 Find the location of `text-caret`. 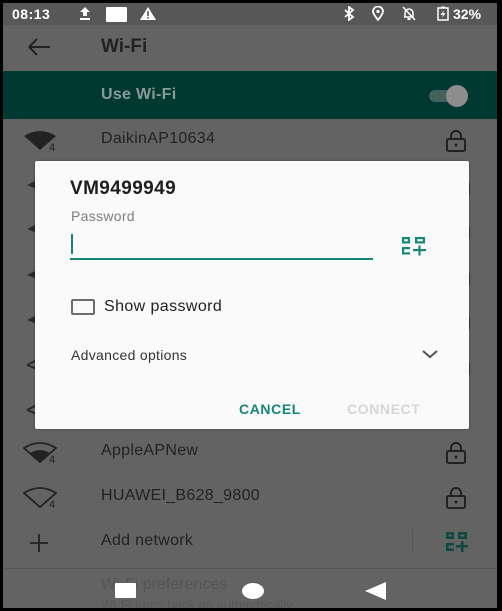

text-caret is located at coordinates (72, 244).